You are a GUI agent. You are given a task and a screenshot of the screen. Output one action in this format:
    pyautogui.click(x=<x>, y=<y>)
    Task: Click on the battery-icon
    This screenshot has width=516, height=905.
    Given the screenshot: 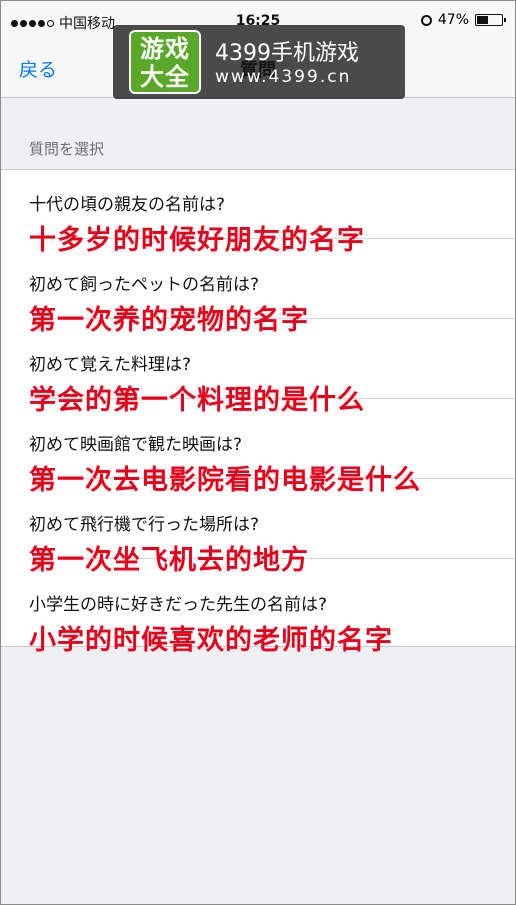 What is the action you would take?
    pyautogui.click(x=490, y=20)
    